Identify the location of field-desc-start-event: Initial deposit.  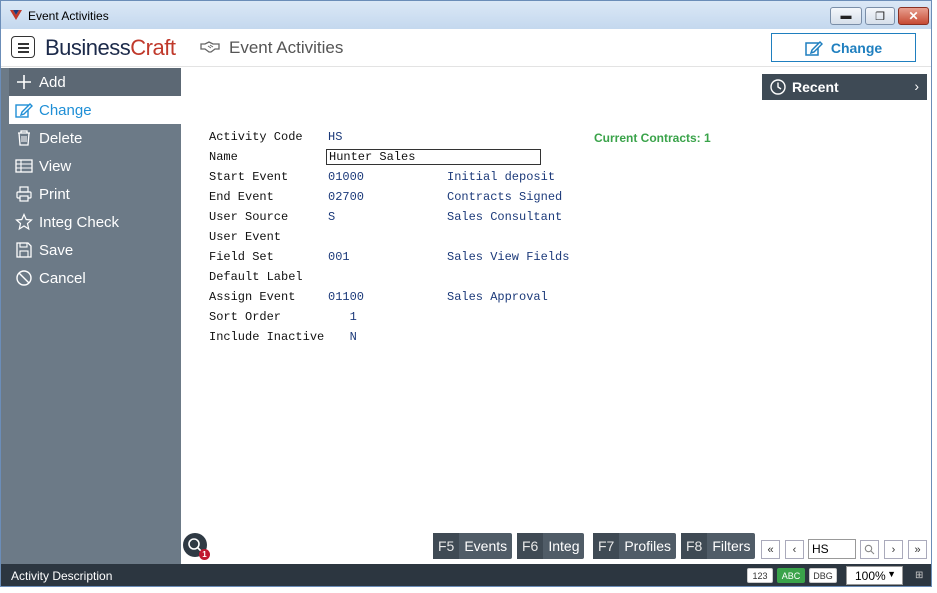
(501, 177).